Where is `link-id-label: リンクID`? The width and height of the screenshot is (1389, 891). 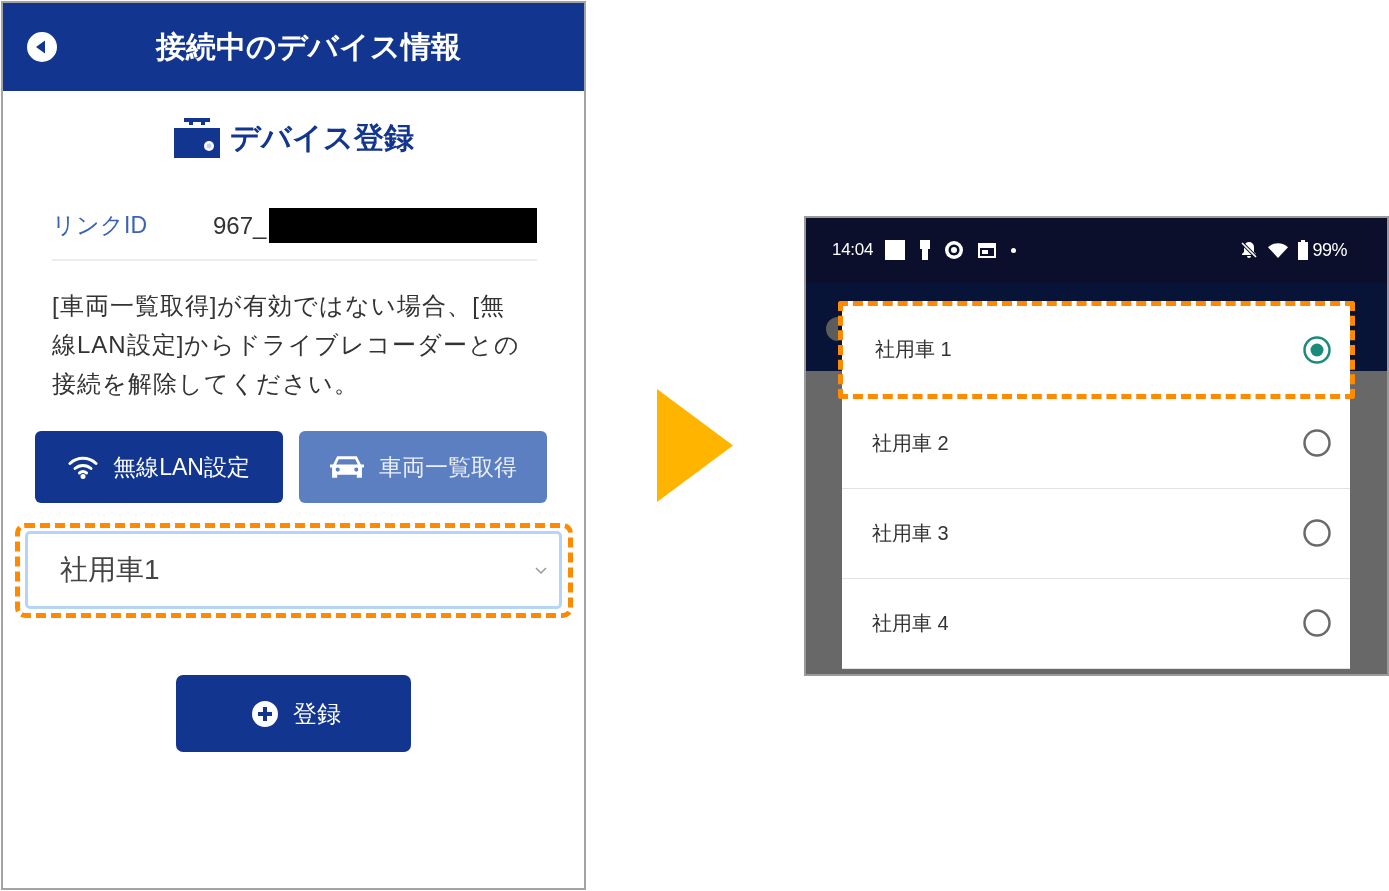 link-id-label: リンクID is located at coordinates (100, 225).